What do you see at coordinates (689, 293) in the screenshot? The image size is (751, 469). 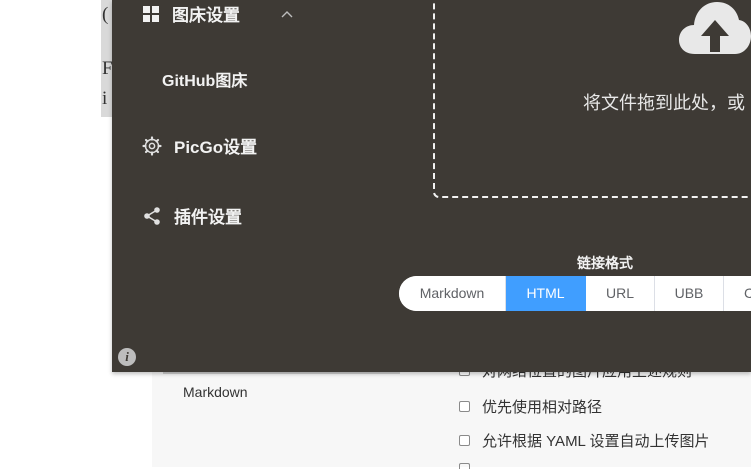 I see `format-option-ubb: UBB` at bounding box center [689, 293].